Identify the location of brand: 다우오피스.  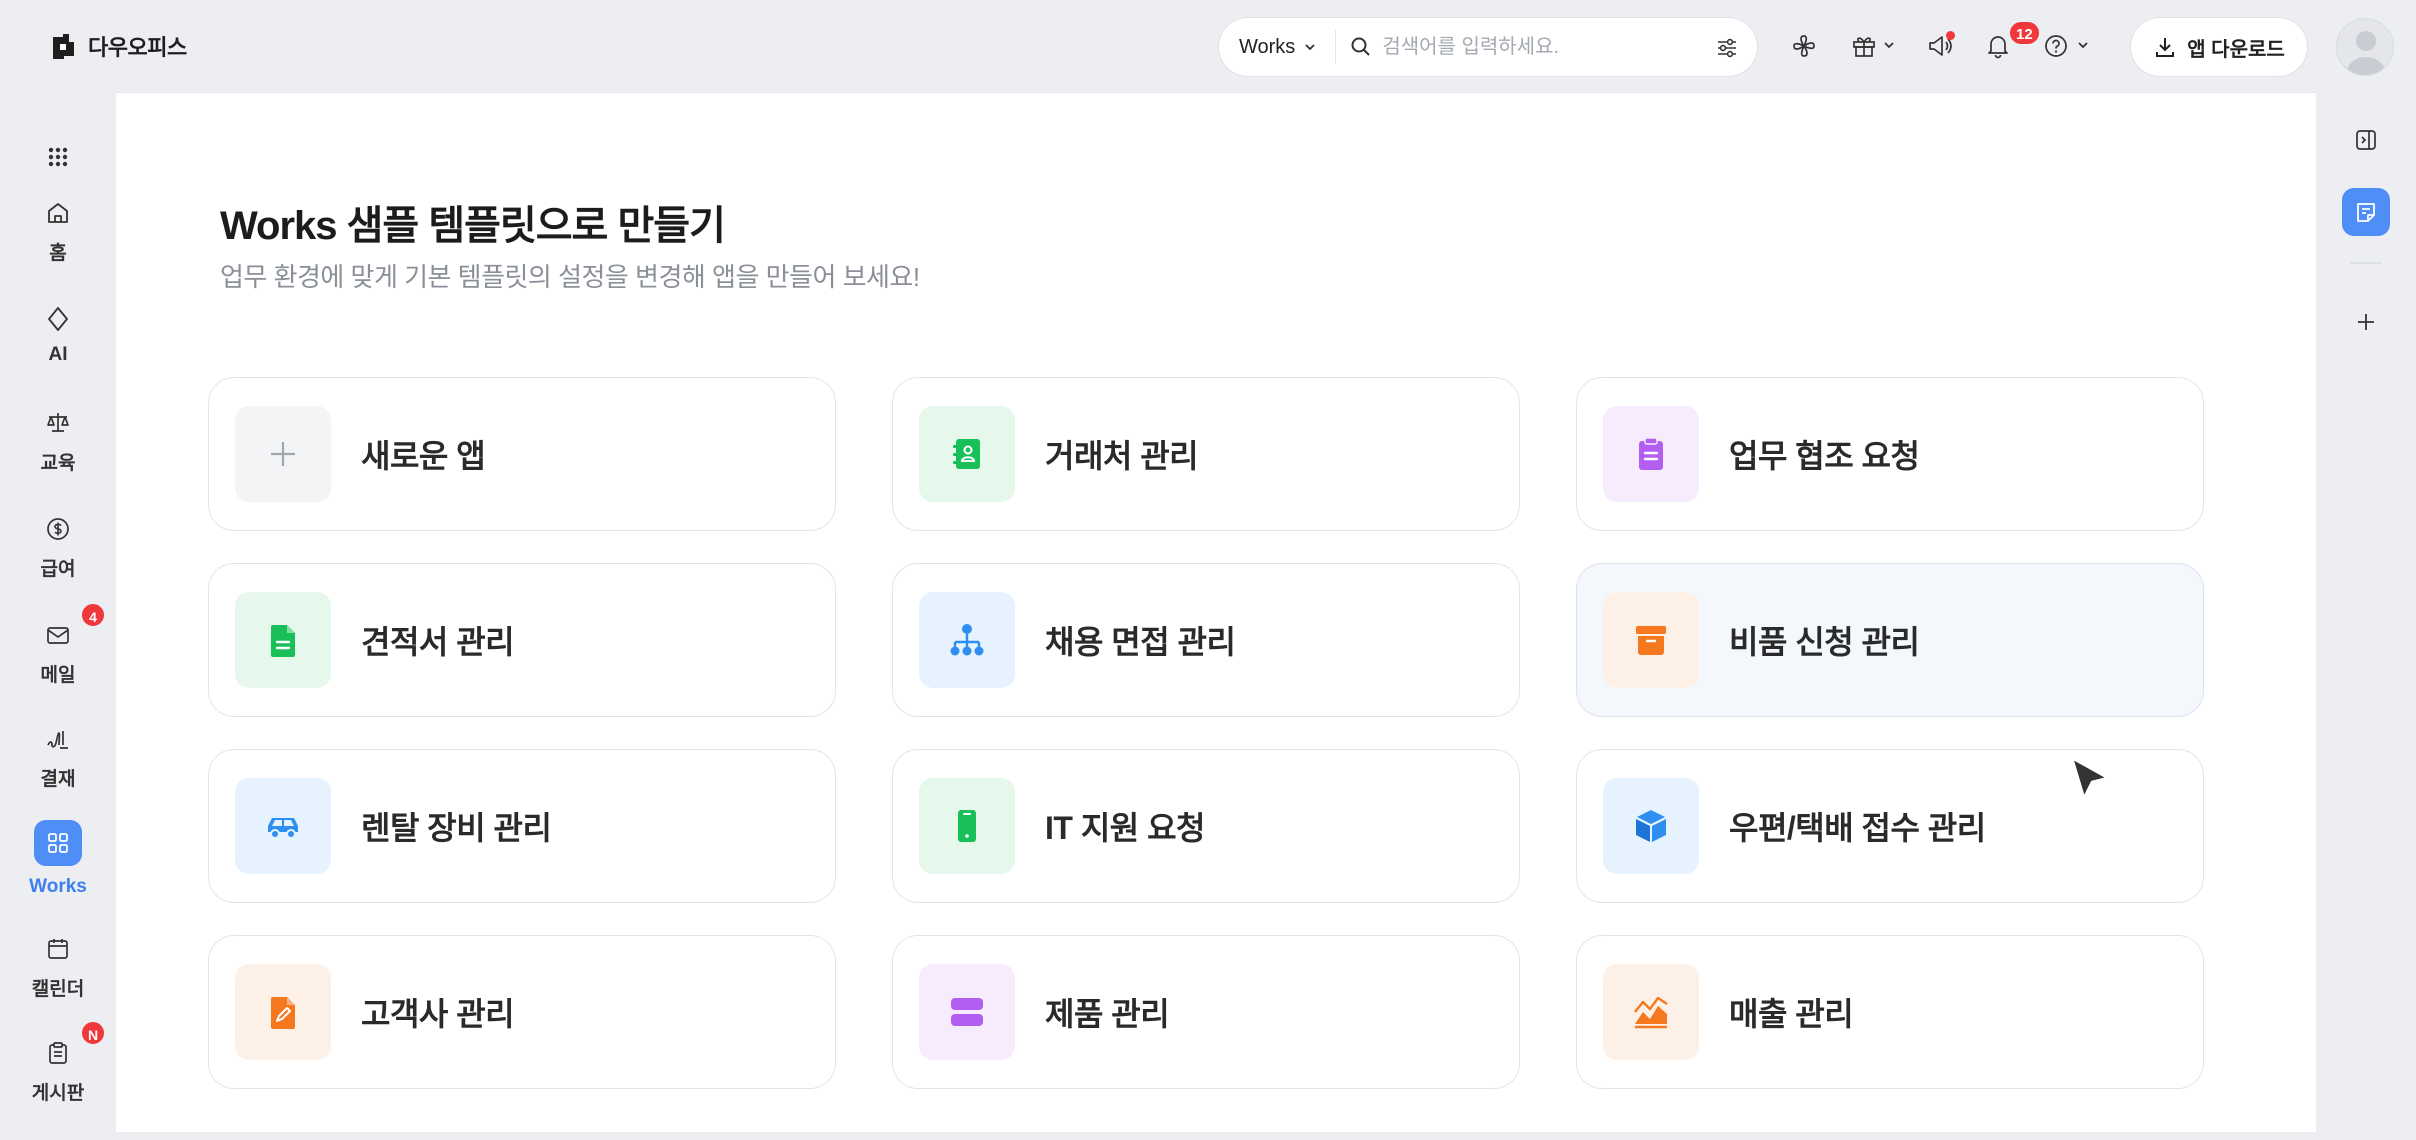
(117, 46).